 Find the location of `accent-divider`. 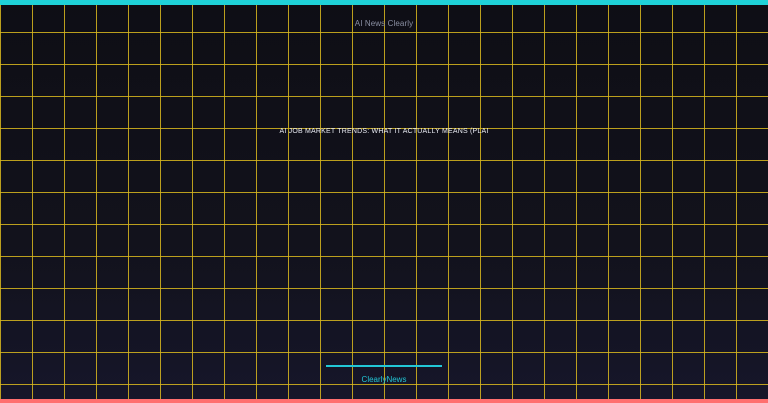

accent-divider is located at coordinates (384, 366).